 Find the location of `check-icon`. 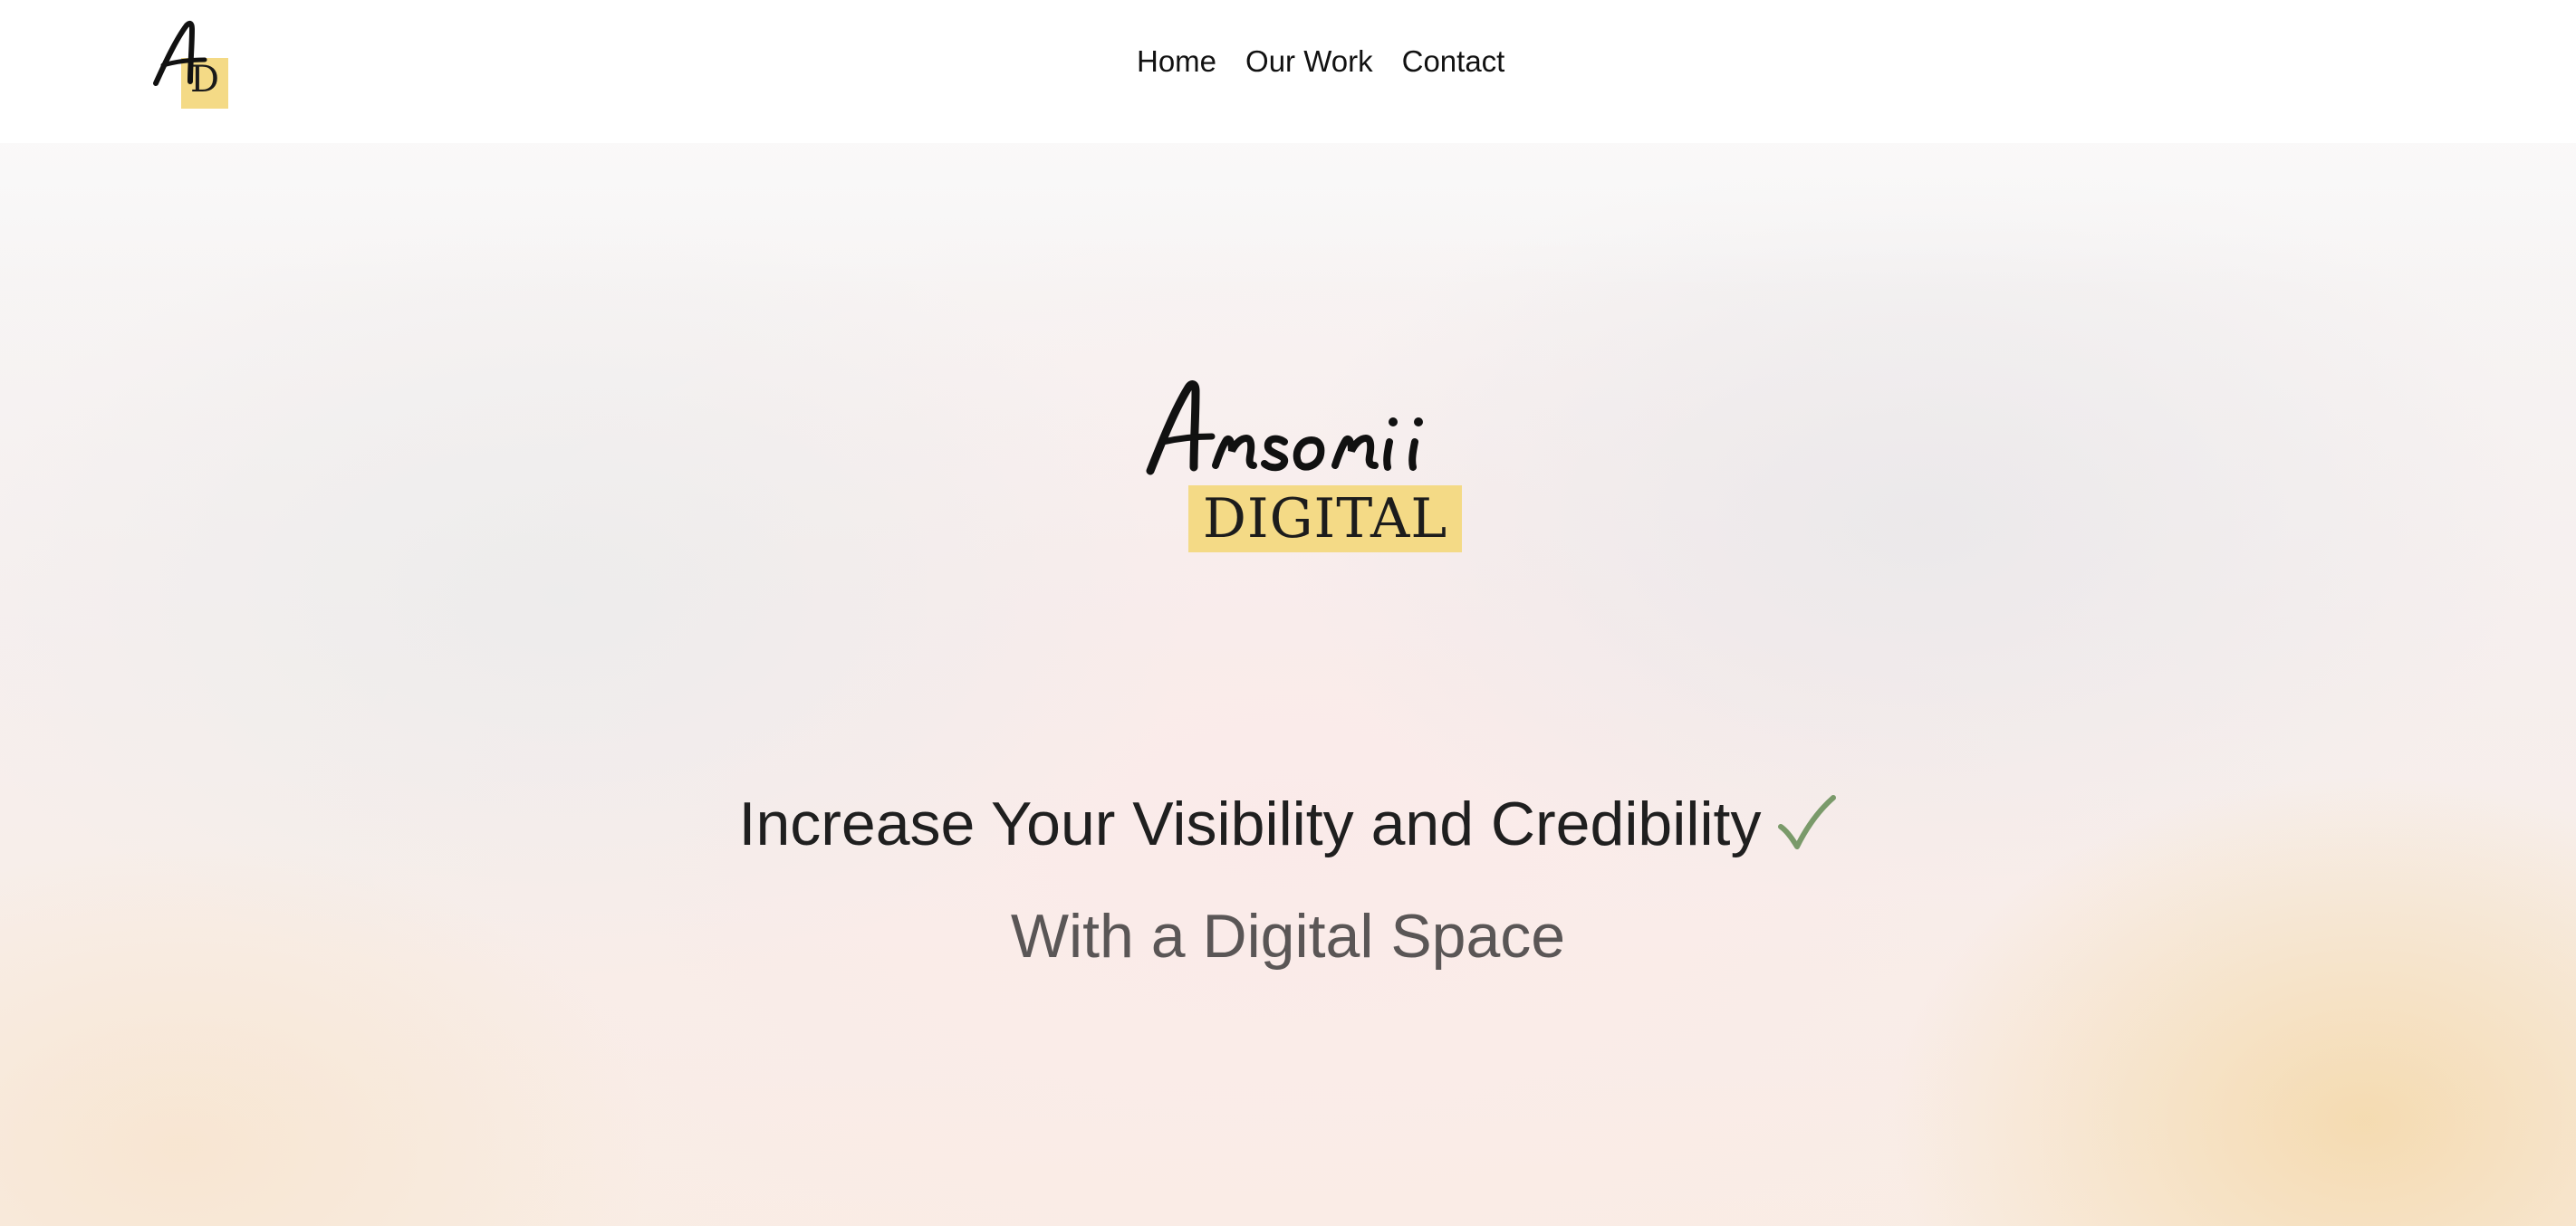

check-icon is located at coordinates (1807, 822).